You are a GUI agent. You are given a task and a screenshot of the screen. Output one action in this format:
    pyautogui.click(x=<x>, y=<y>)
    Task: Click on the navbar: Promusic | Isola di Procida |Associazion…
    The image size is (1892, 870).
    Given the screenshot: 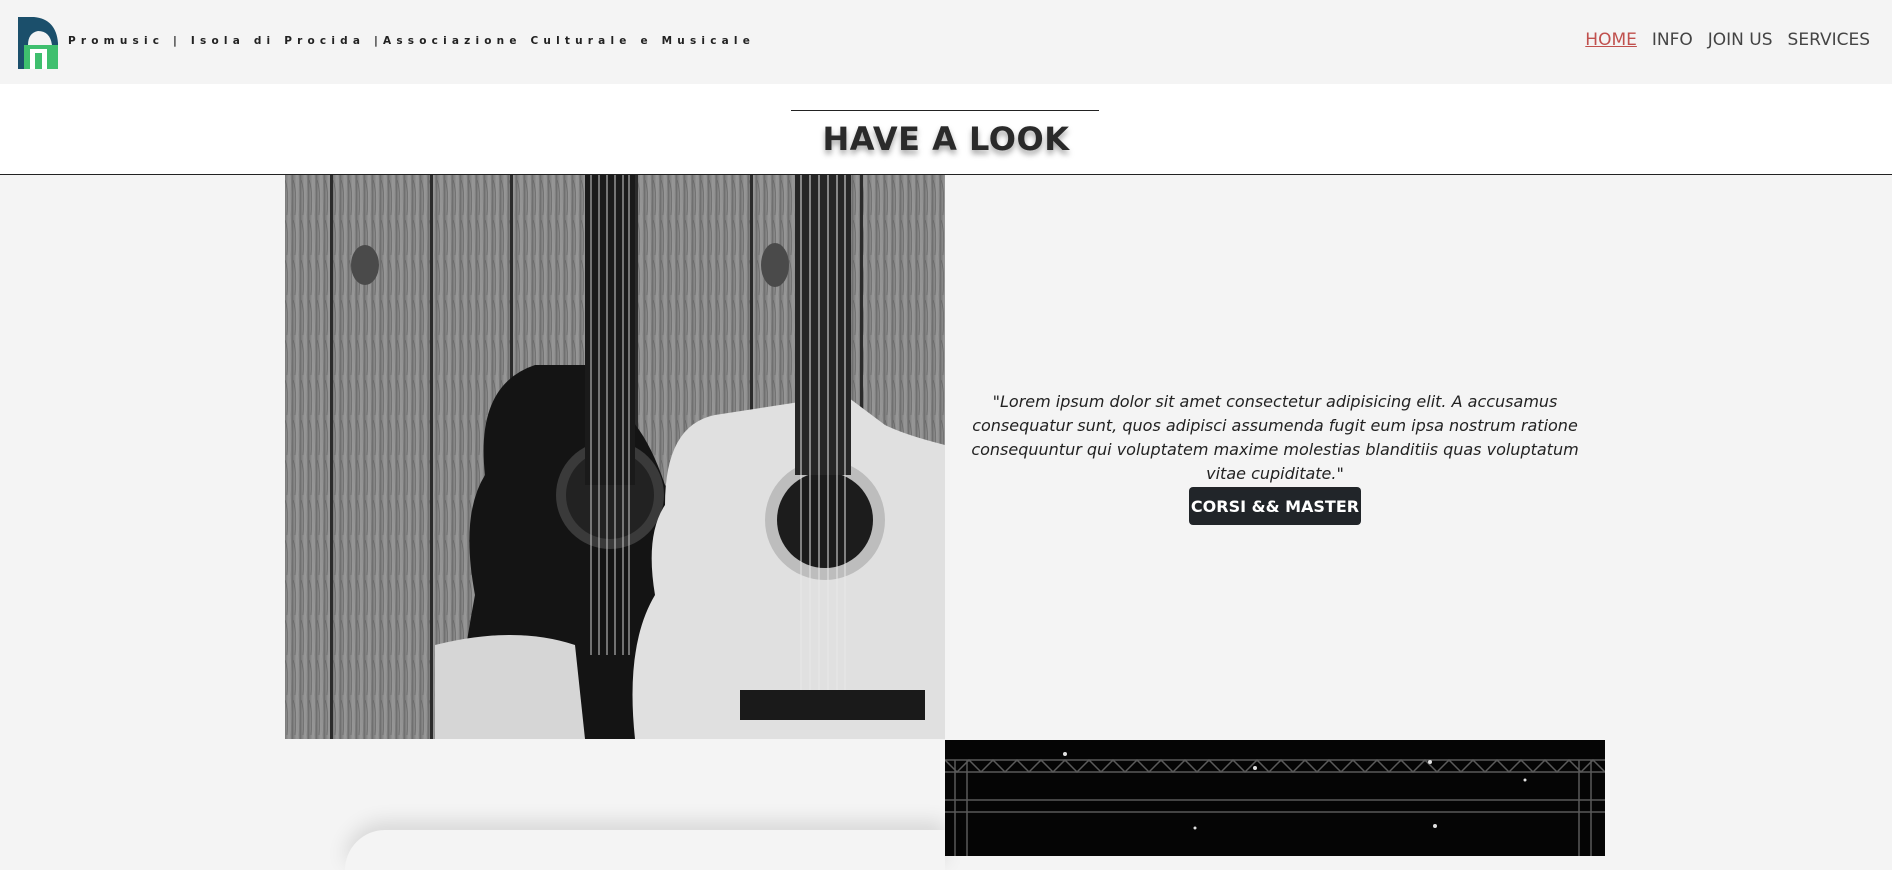 What is the action you would take?
    pyautogui.click(x=946, y=42)
    